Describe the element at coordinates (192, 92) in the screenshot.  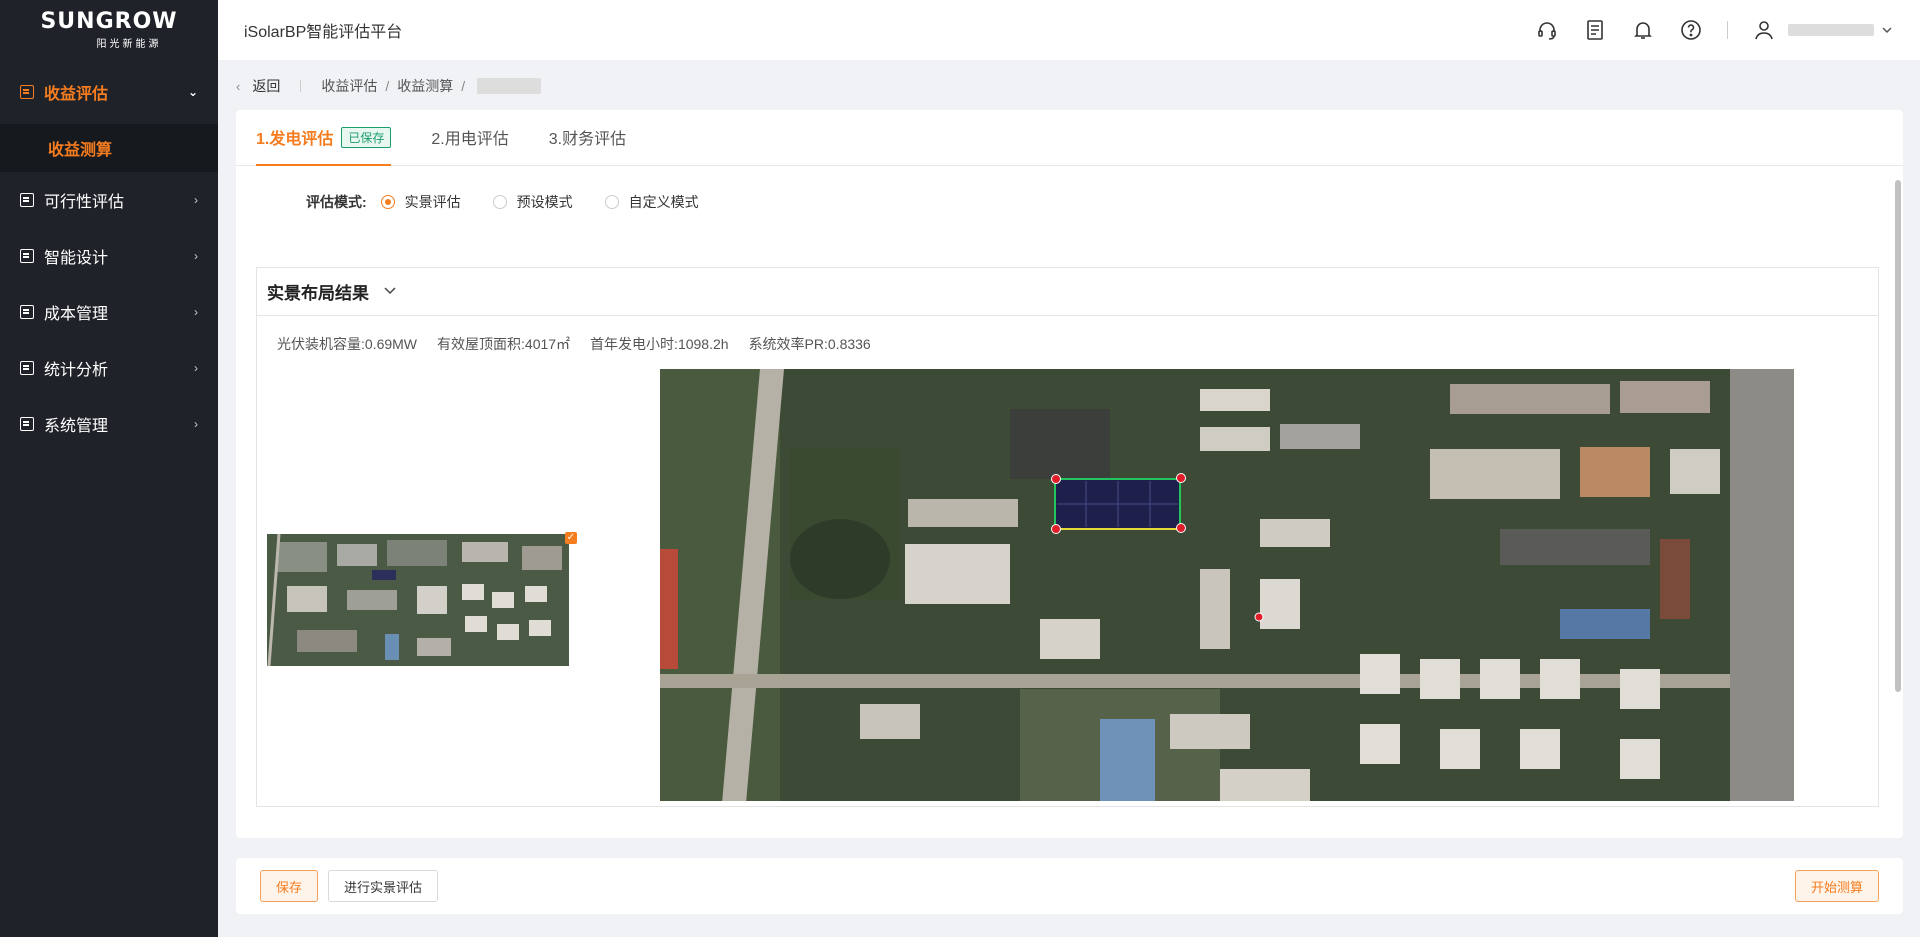
I see `chevron-down-icon: ⌄` at that location.